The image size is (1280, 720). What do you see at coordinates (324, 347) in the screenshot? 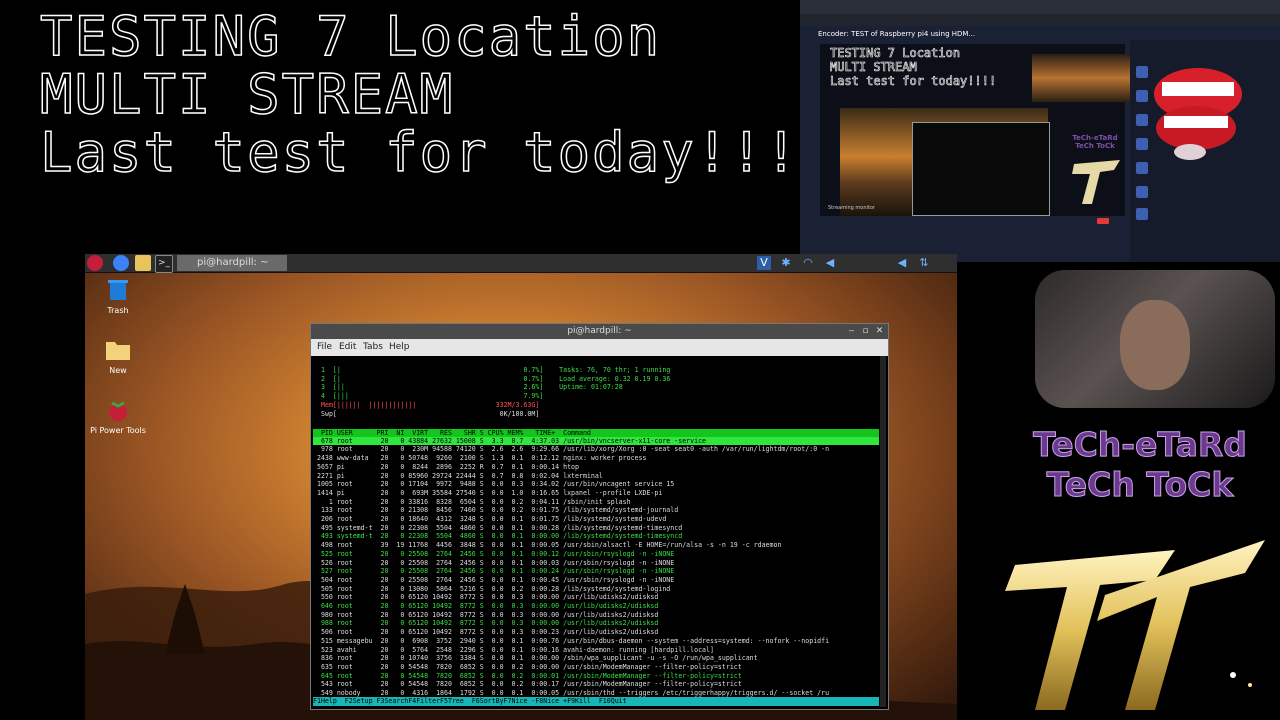
I see `menu-file: File` at bounding box center [324, 347].